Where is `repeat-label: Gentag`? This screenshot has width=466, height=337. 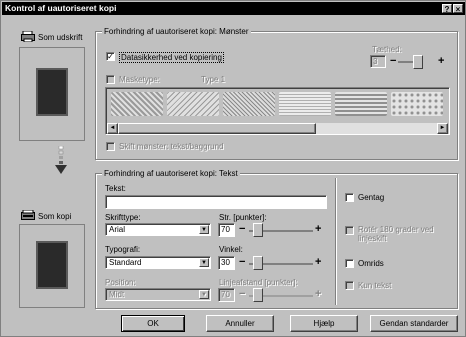
repeat-label: Gentag is located at coordinates (371, 197).